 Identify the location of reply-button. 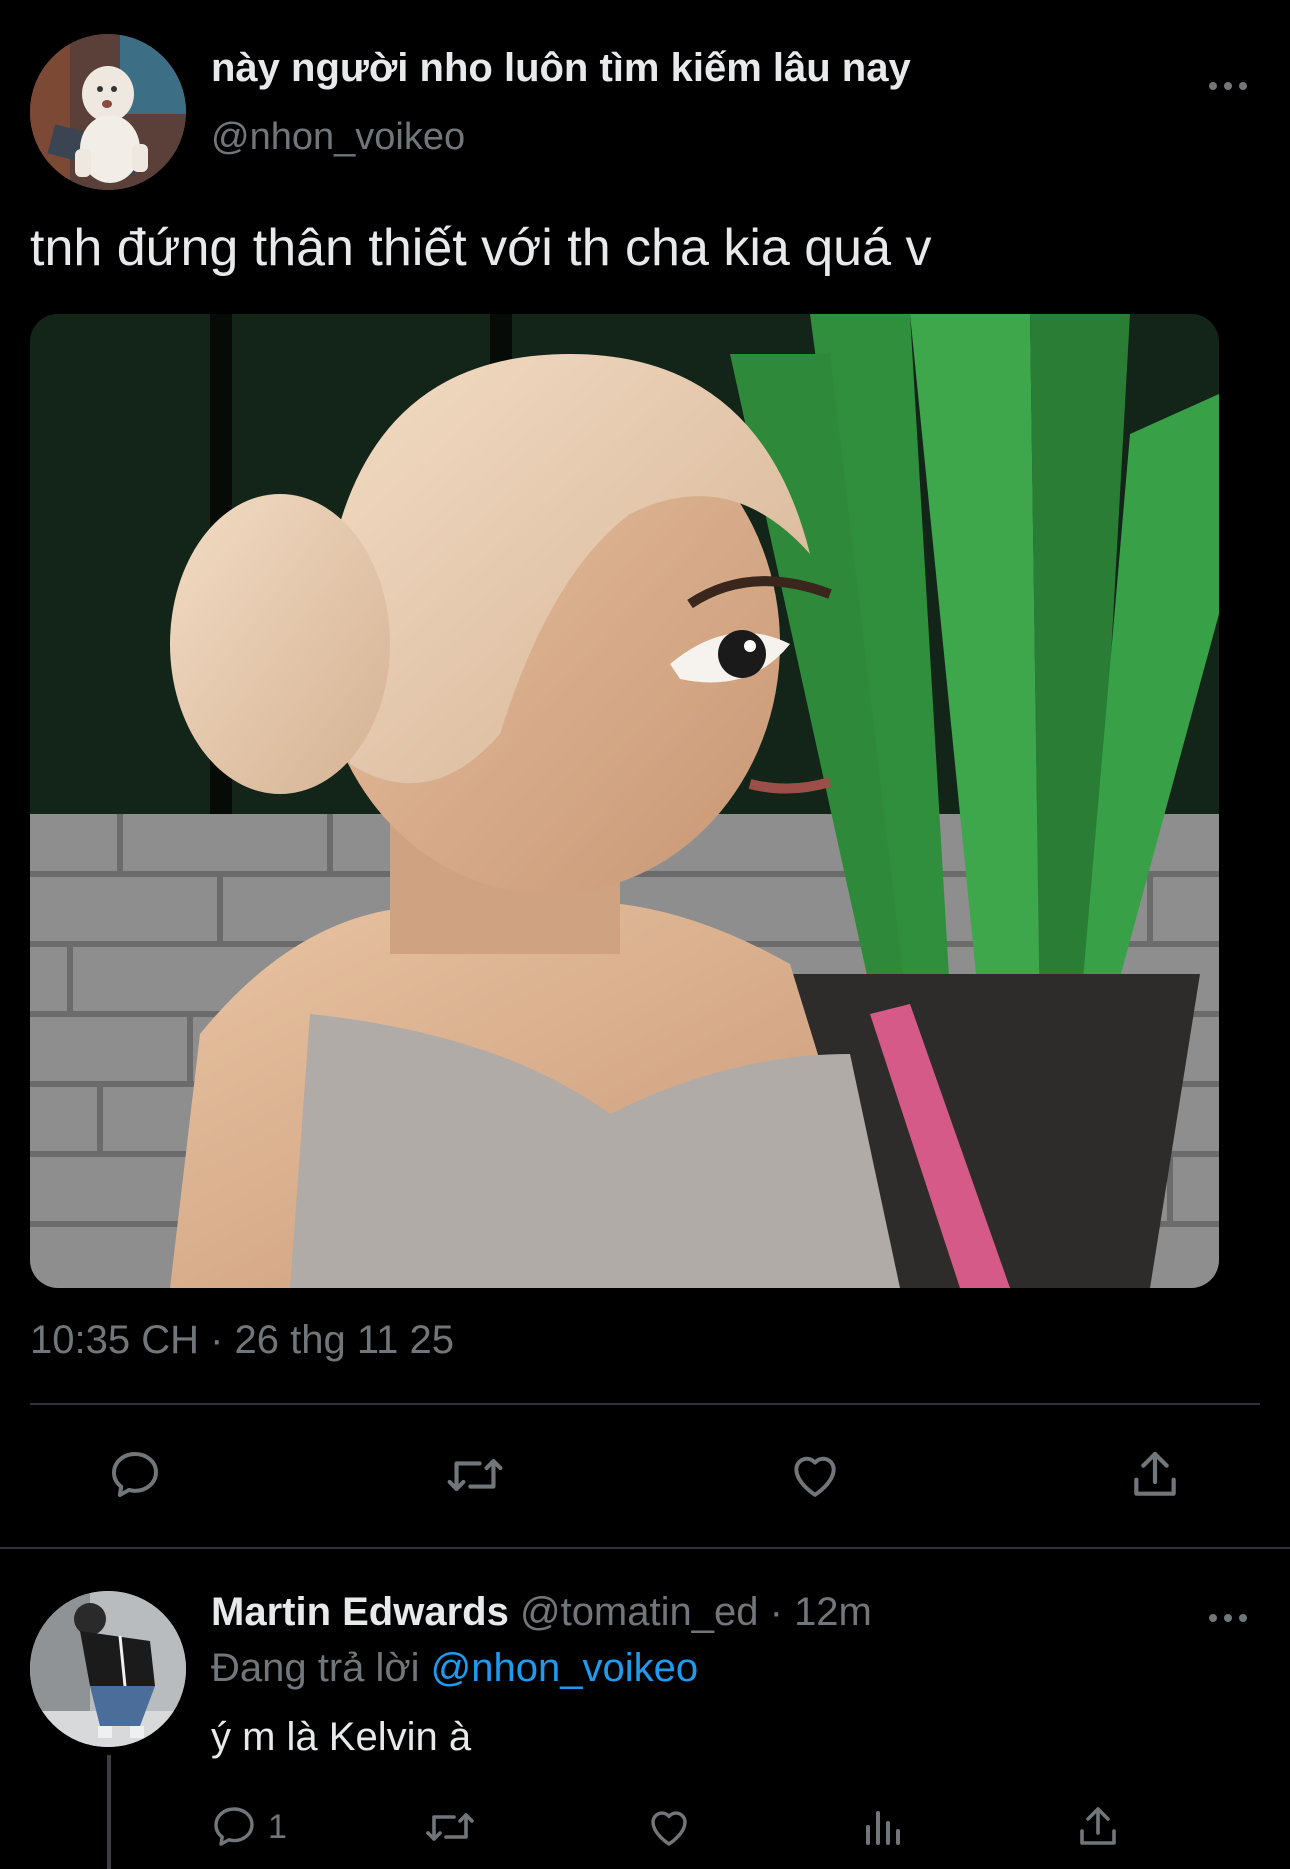
(135, 1475).